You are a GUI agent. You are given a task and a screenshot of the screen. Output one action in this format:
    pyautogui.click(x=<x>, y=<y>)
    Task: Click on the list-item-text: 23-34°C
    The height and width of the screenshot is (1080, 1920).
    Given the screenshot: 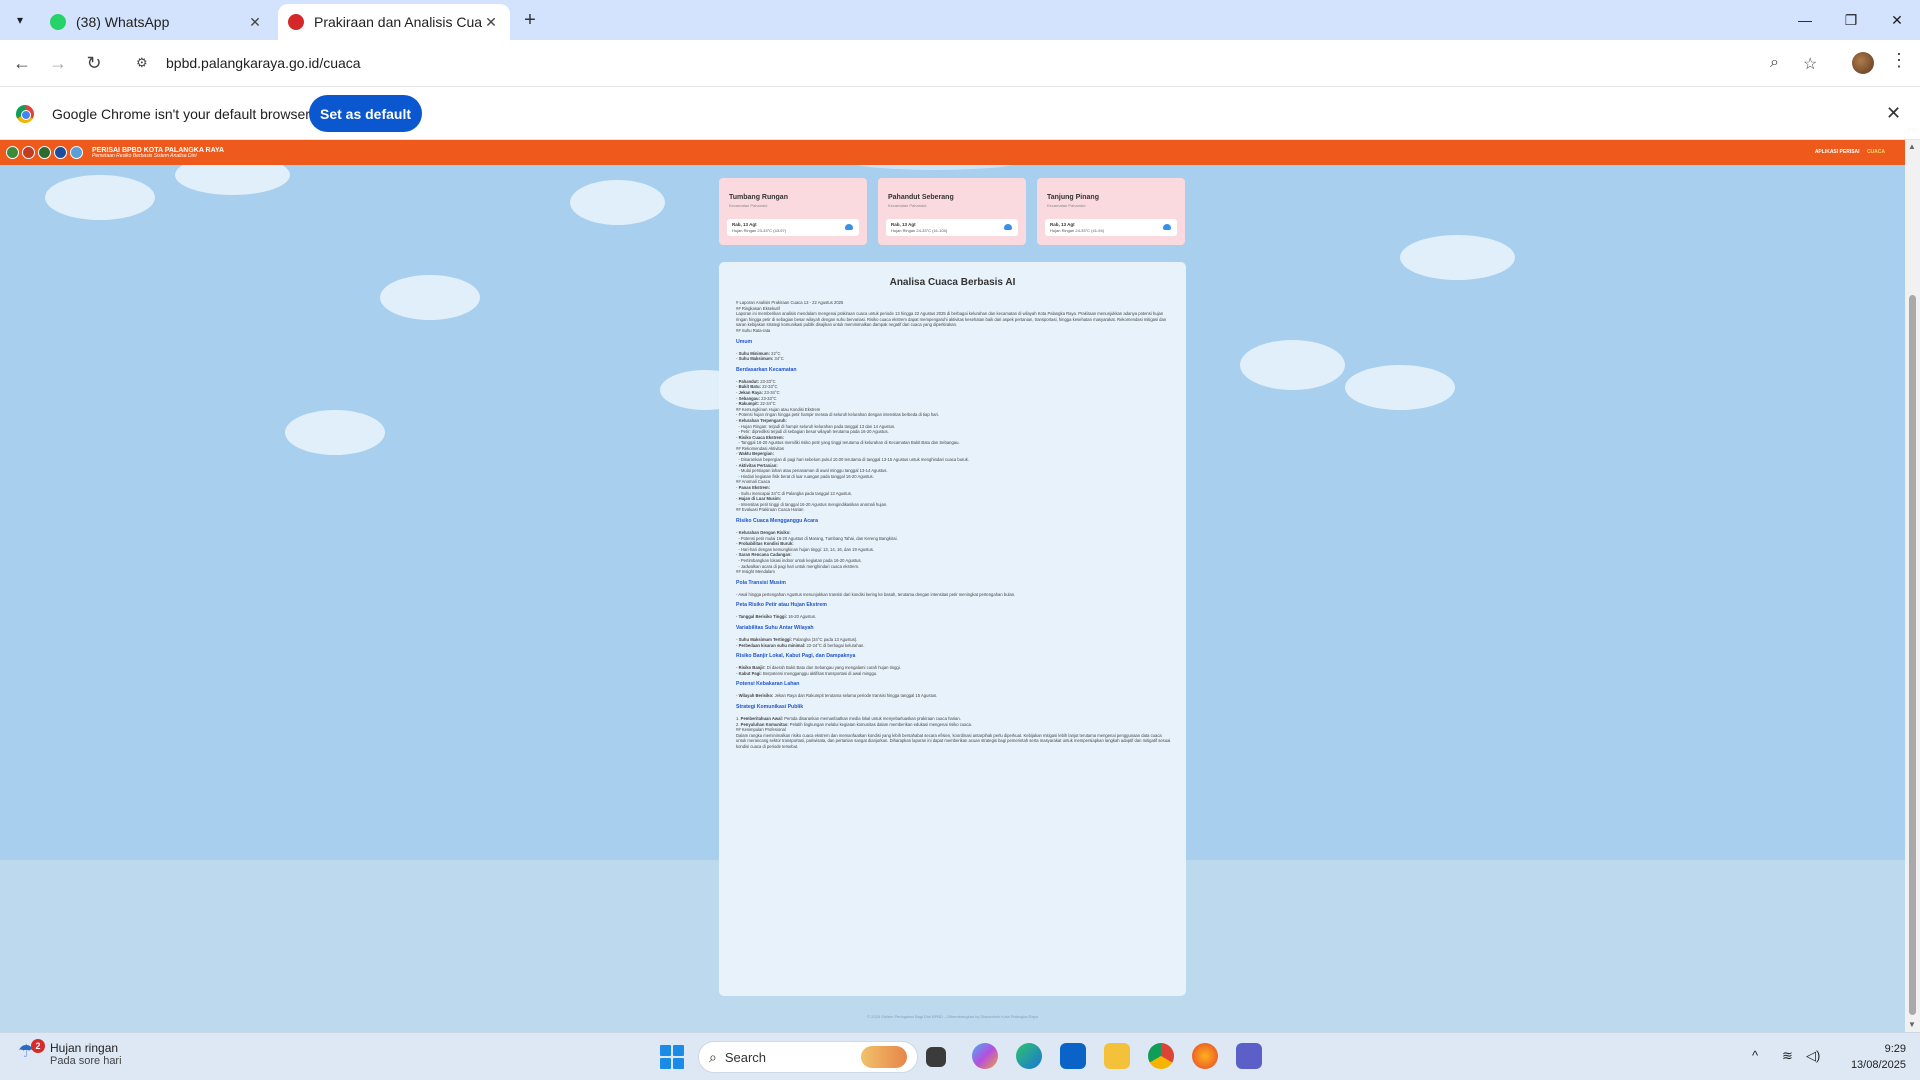 What is the action you would take?
    pyautogui.click(x=771, y=392)
    